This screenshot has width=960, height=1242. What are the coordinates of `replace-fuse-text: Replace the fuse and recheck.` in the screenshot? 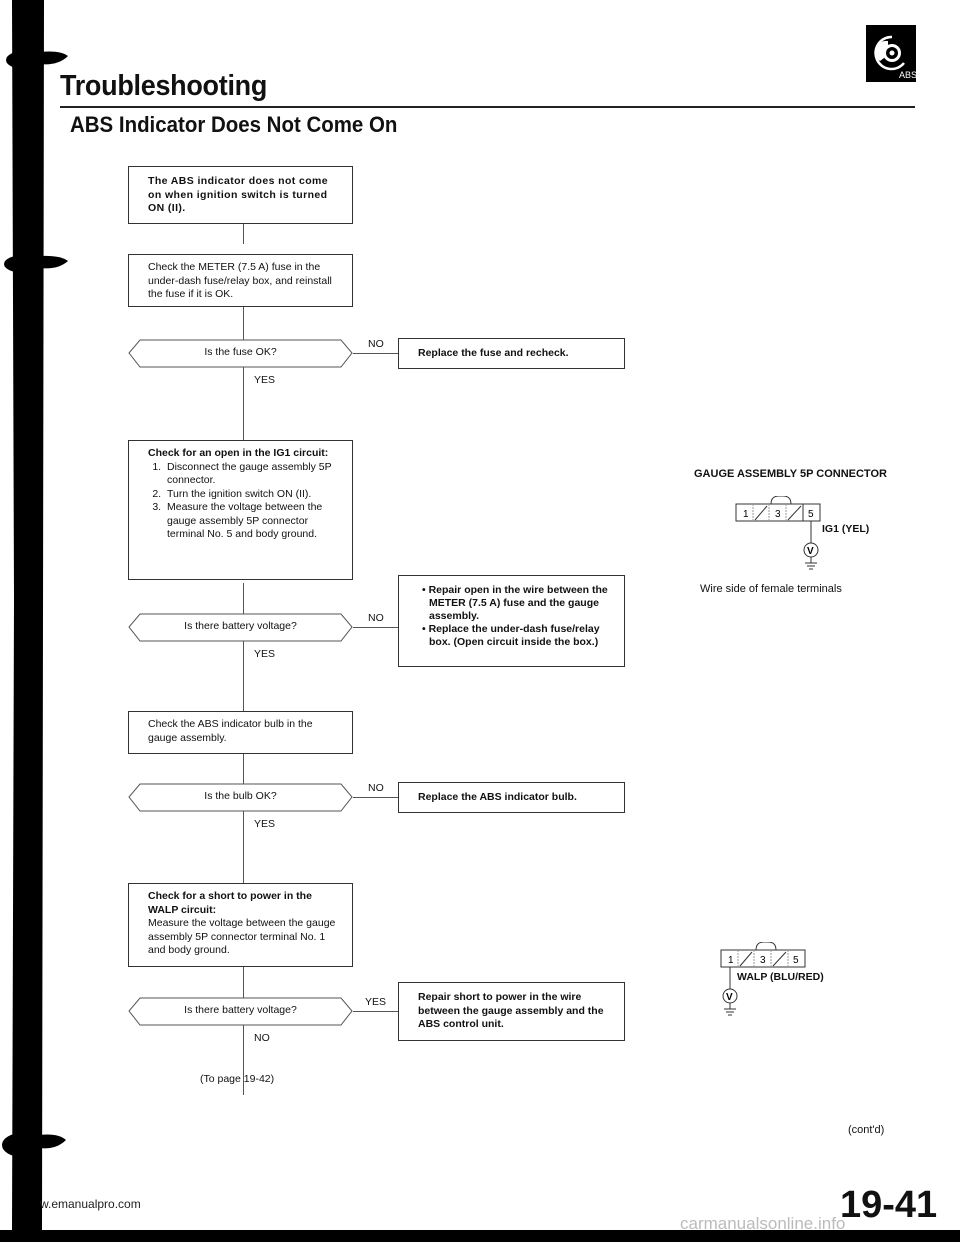 It's located at (493, 353).